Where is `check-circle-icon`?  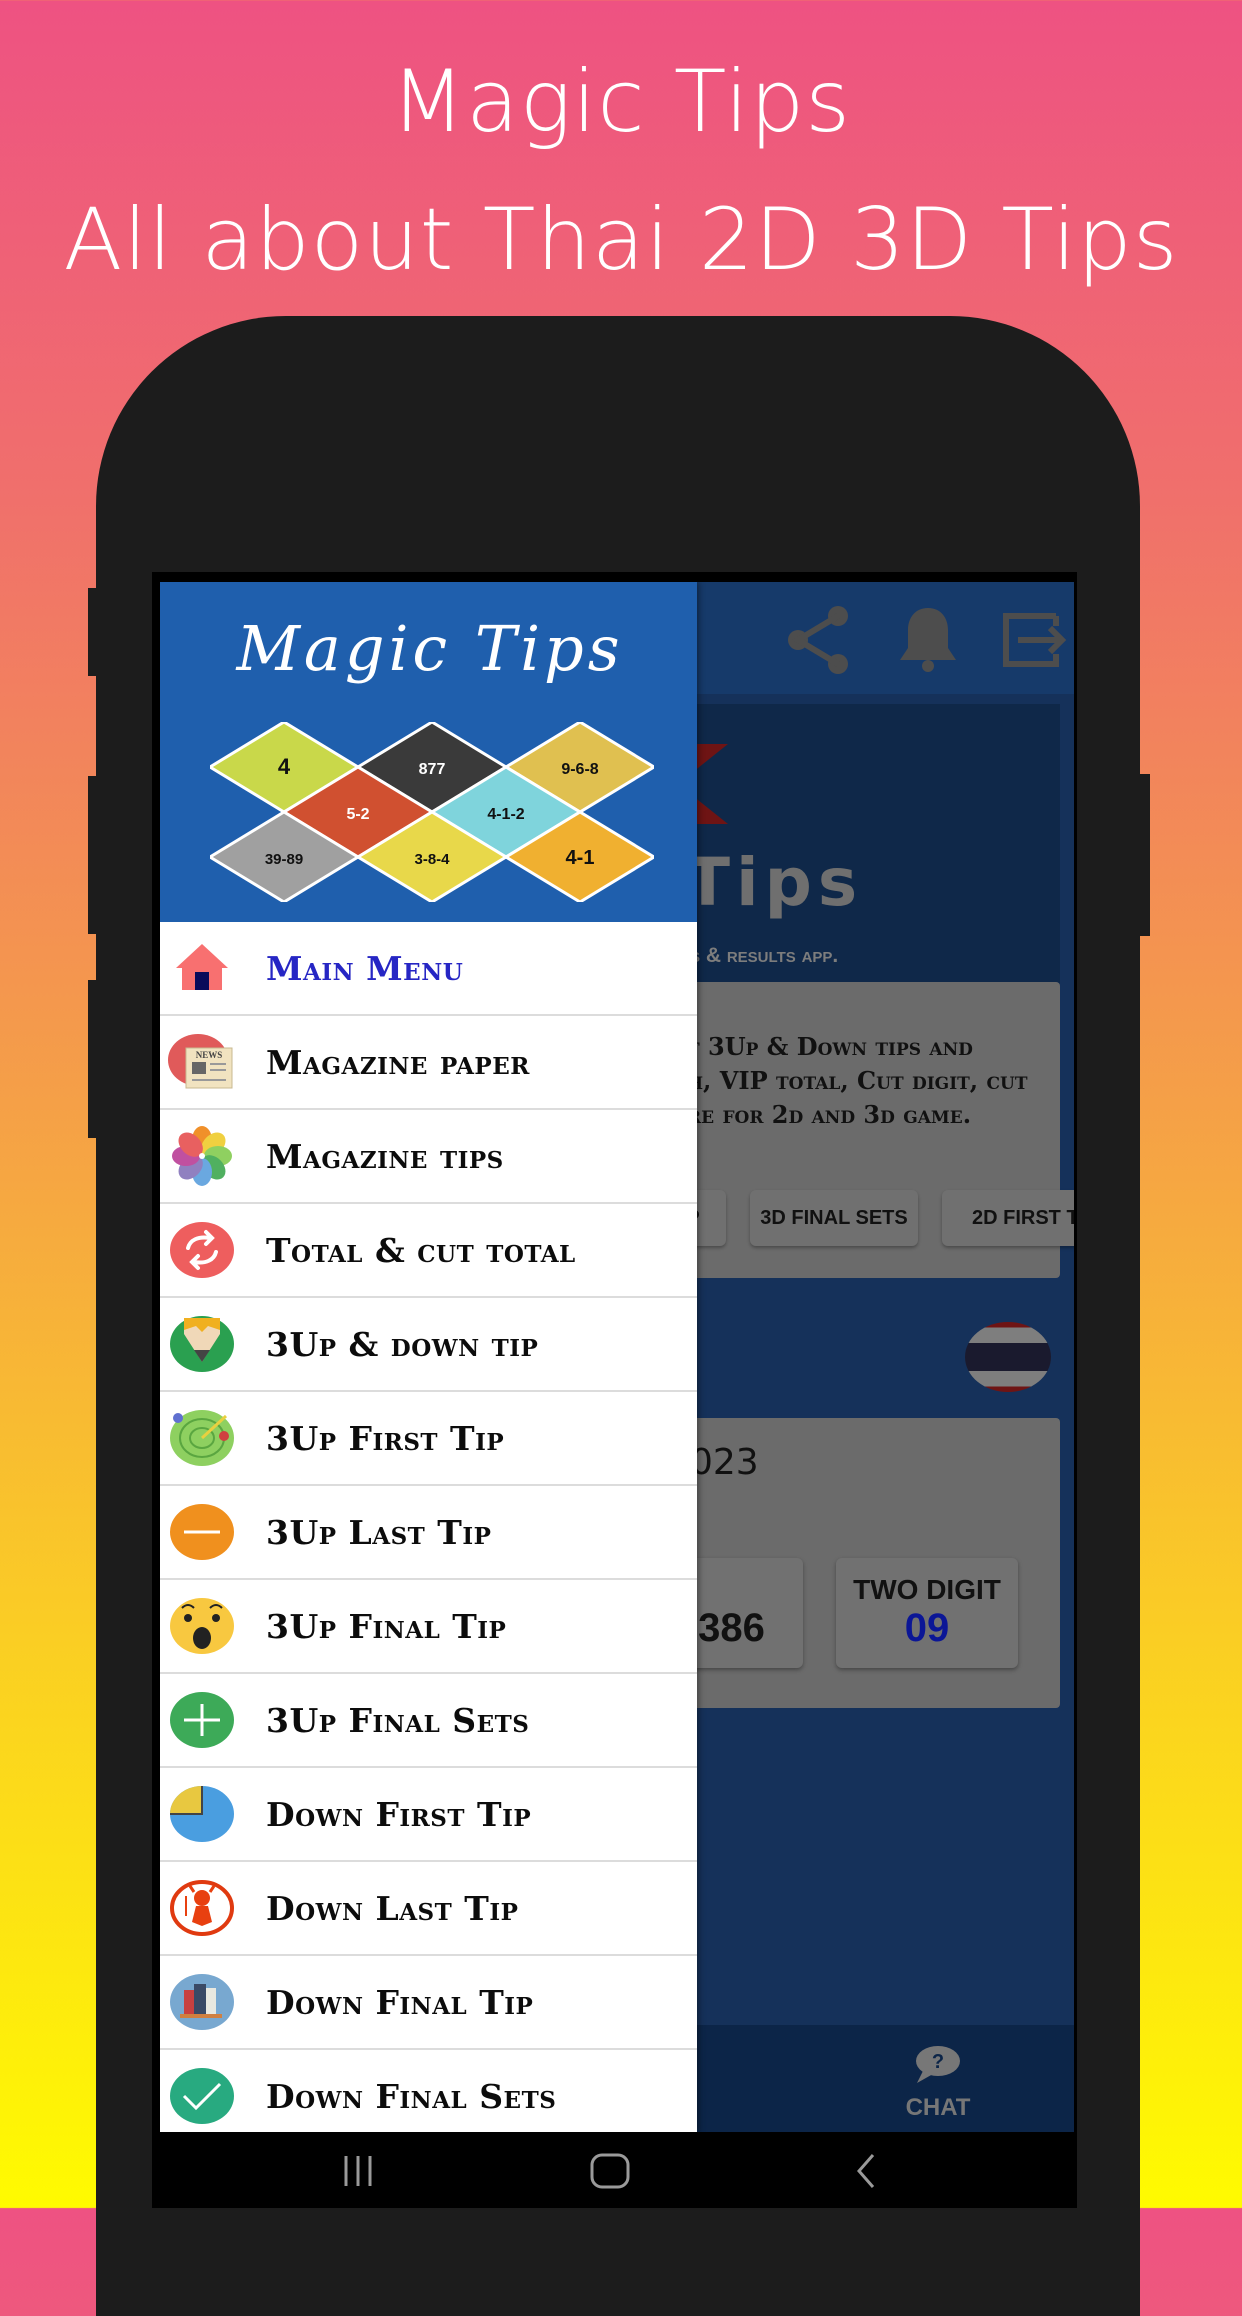
check-circle-icon is located at coordinates (202, 2096).